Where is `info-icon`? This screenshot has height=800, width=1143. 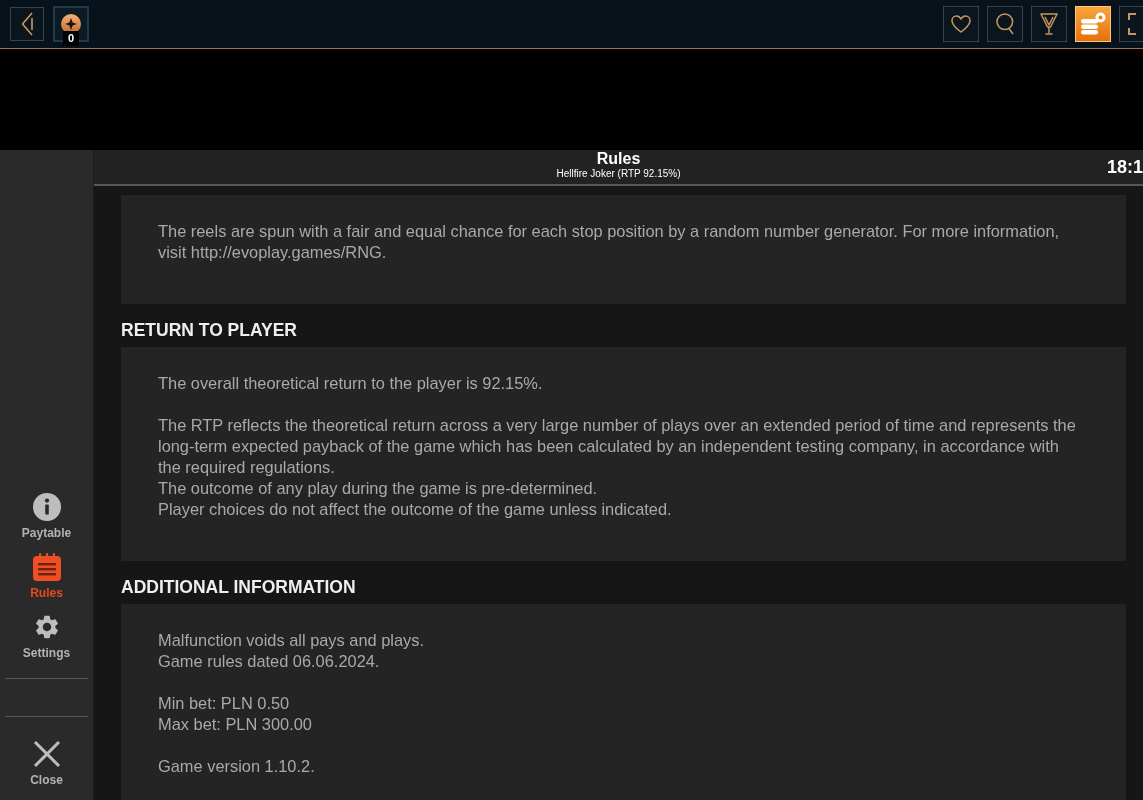 info-icon is located at coordinates (46, 507).